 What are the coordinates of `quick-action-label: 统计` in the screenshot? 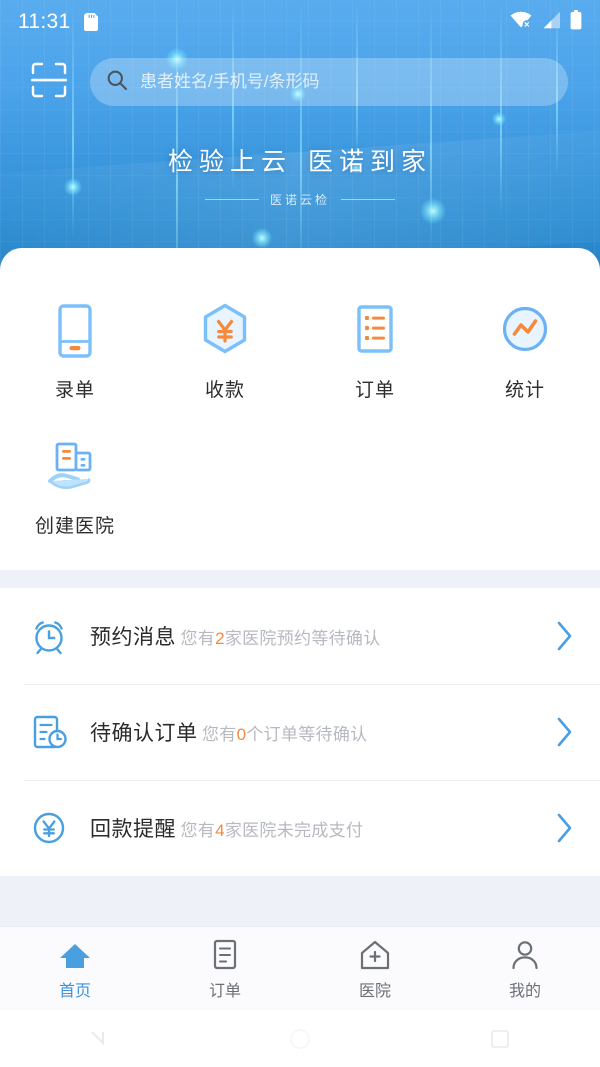 It's located at (524, 390).